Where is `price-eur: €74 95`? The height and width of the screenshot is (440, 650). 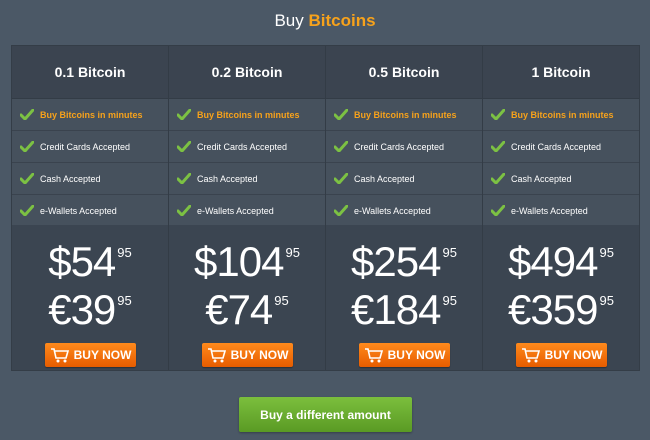
price-eur: €74 95 is located at coordinates (247, 309).